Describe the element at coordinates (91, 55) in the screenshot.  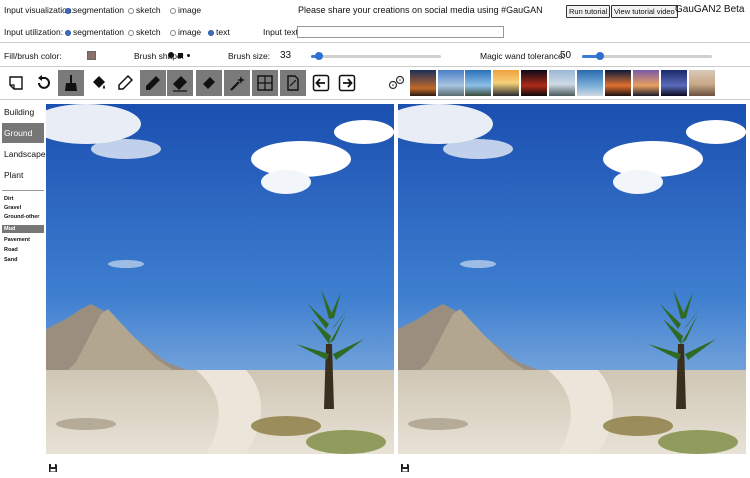
I see `fill-color-swatch` at that location.